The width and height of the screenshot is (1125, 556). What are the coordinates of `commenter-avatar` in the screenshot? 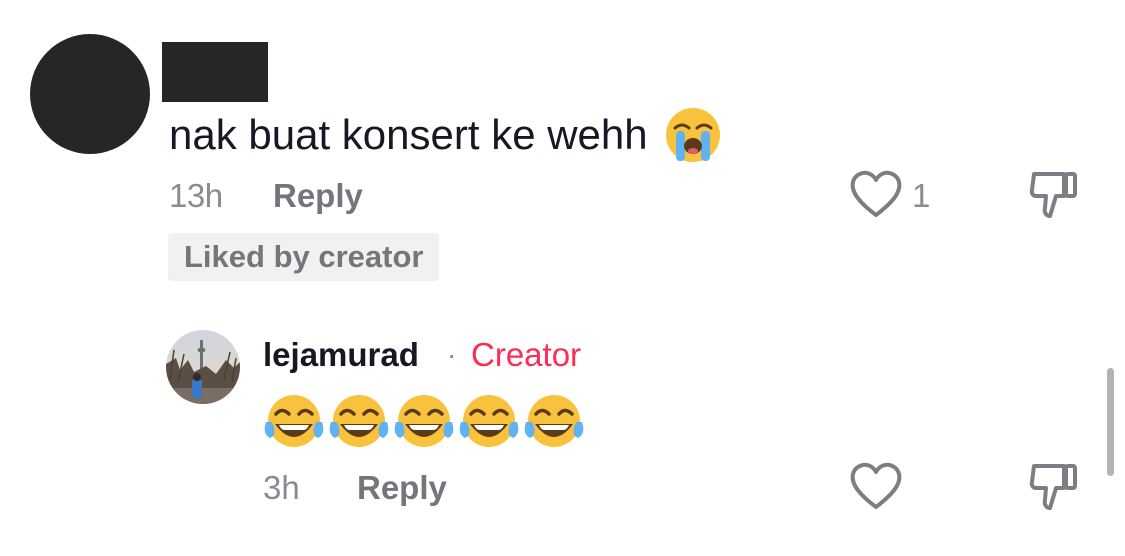 It's located at (90, 94).